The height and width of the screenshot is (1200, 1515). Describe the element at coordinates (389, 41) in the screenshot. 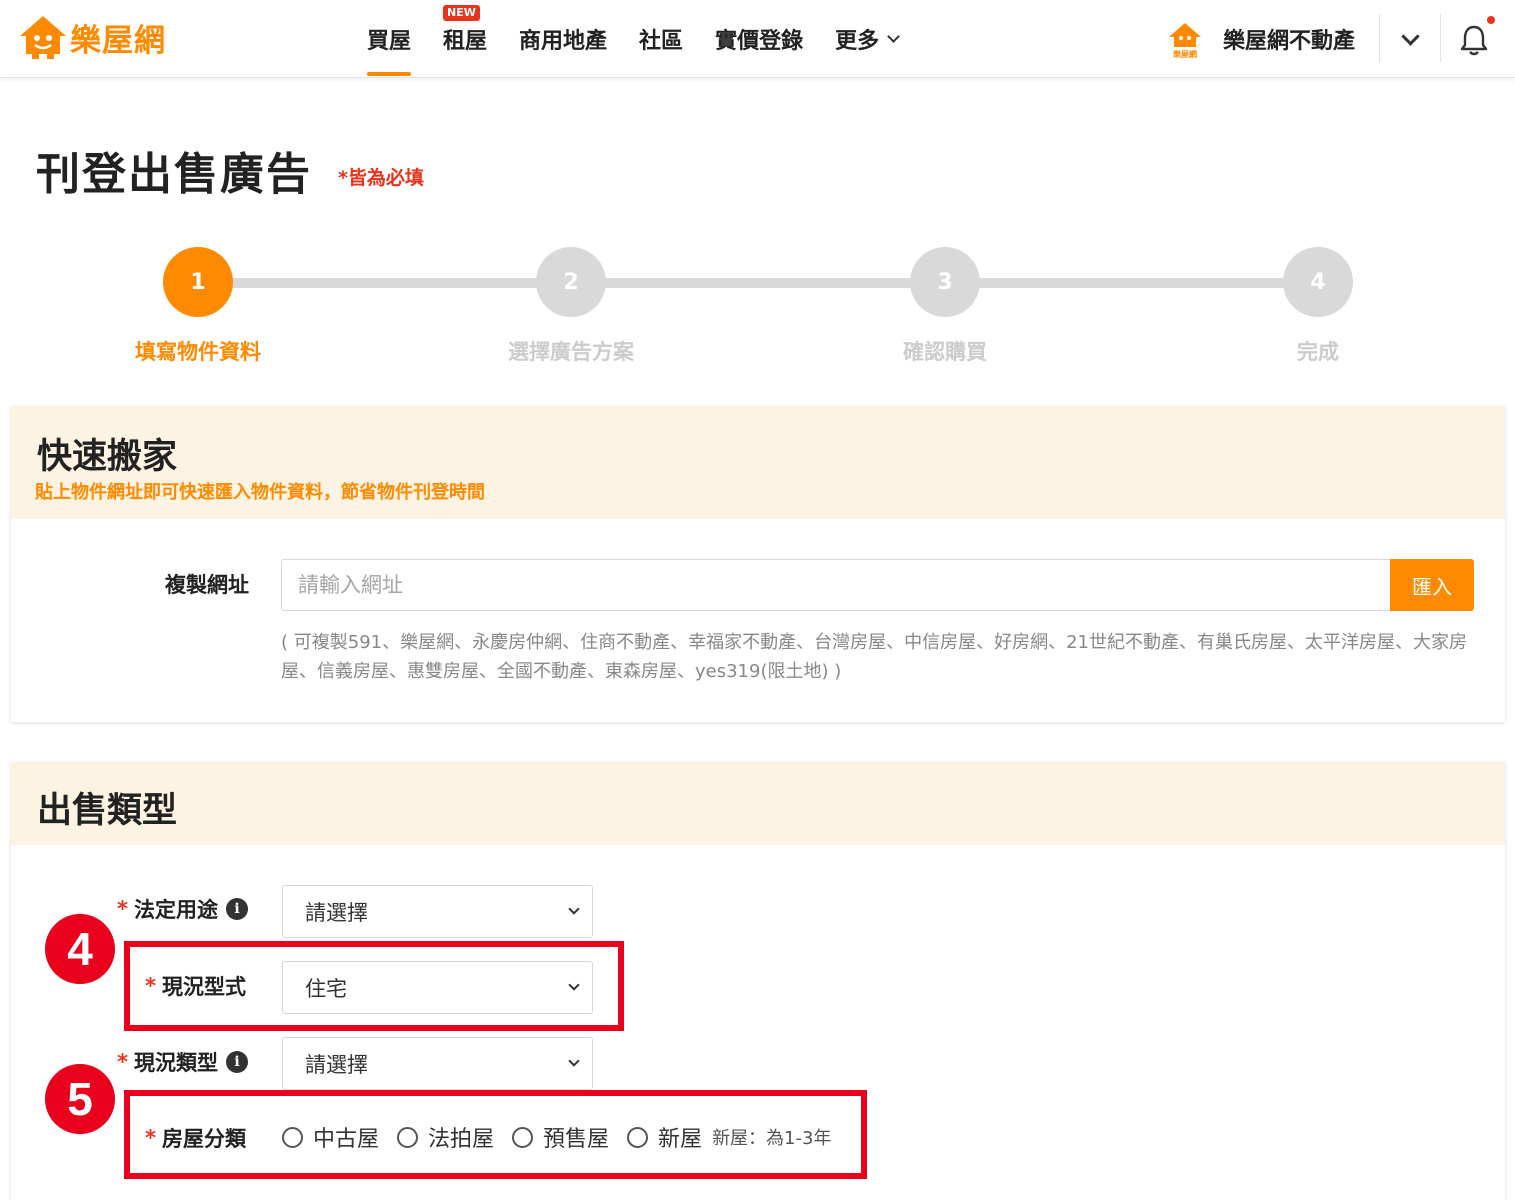

I see `nav-label: 買屋` at that location.